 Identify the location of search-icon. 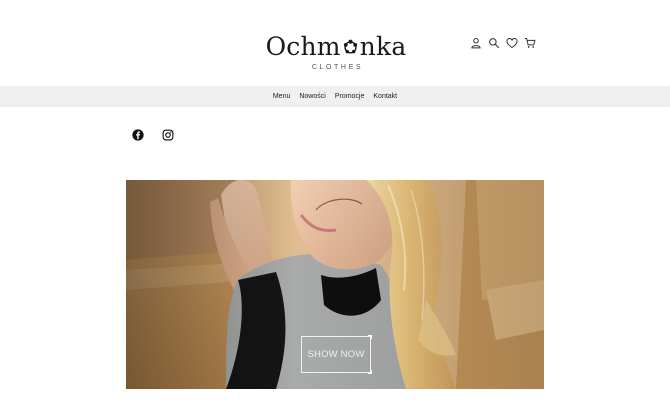
(494, 43).